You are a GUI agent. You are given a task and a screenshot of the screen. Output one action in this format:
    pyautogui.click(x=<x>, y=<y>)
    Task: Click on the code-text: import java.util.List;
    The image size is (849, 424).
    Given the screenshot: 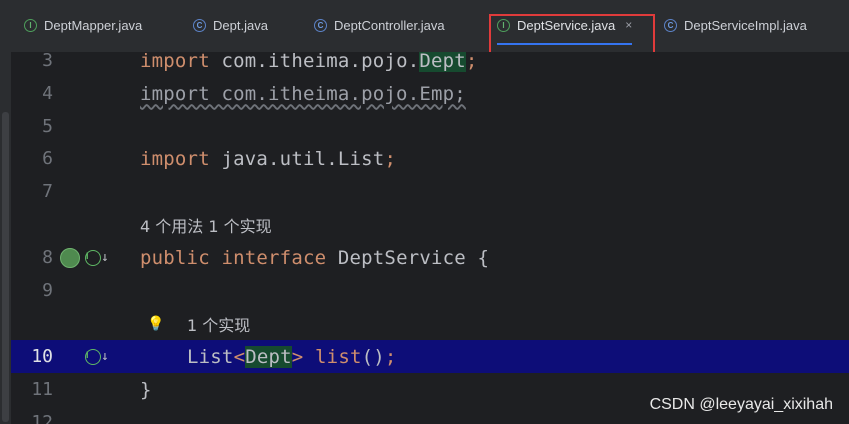 What is the action you would take?
    pyautogui.click(x=268, y=158)
    